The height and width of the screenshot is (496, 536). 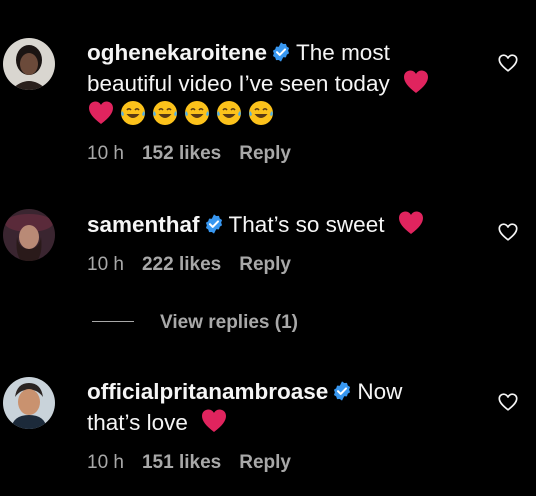 I want to click on username: oghenekaroitene, so click(x=177, y=52).